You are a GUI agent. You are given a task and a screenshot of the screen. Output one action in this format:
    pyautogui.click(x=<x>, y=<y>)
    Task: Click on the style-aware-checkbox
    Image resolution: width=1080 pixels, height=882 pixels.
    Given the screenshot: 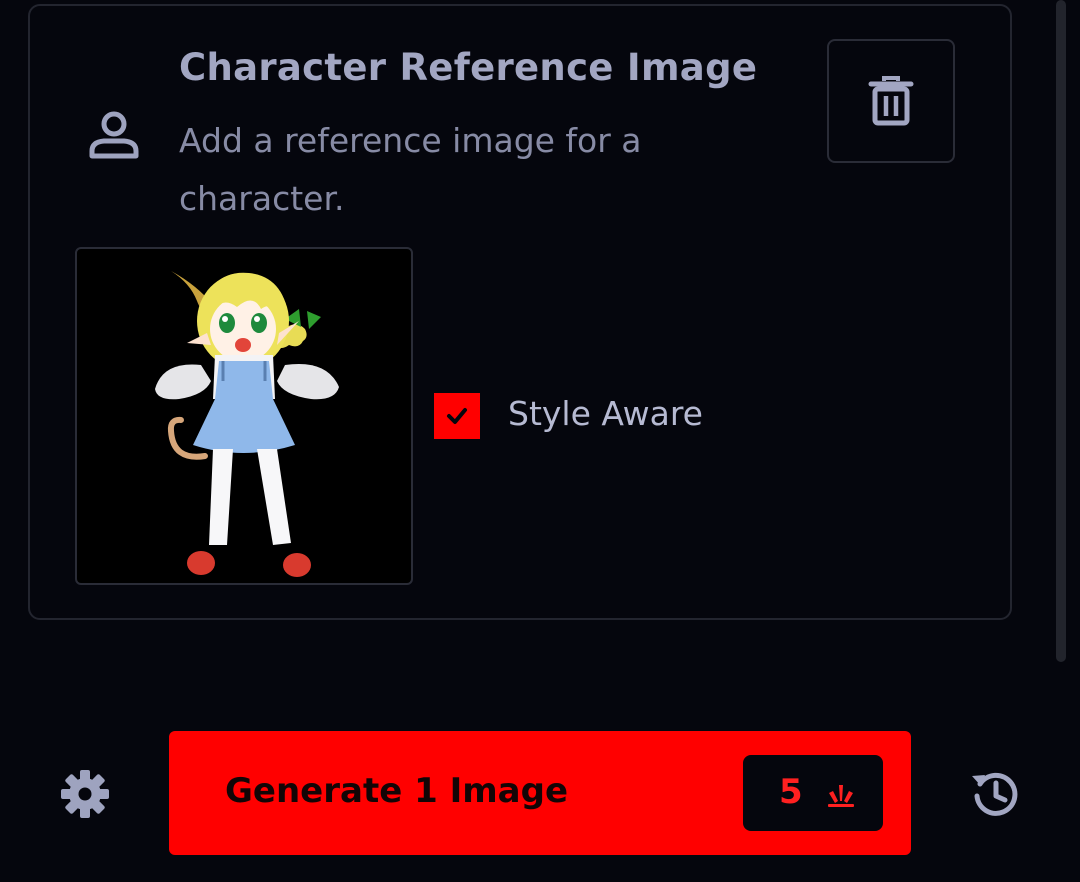 What is the action you would take?
    pyautogui.click(x=457, y=416)
    